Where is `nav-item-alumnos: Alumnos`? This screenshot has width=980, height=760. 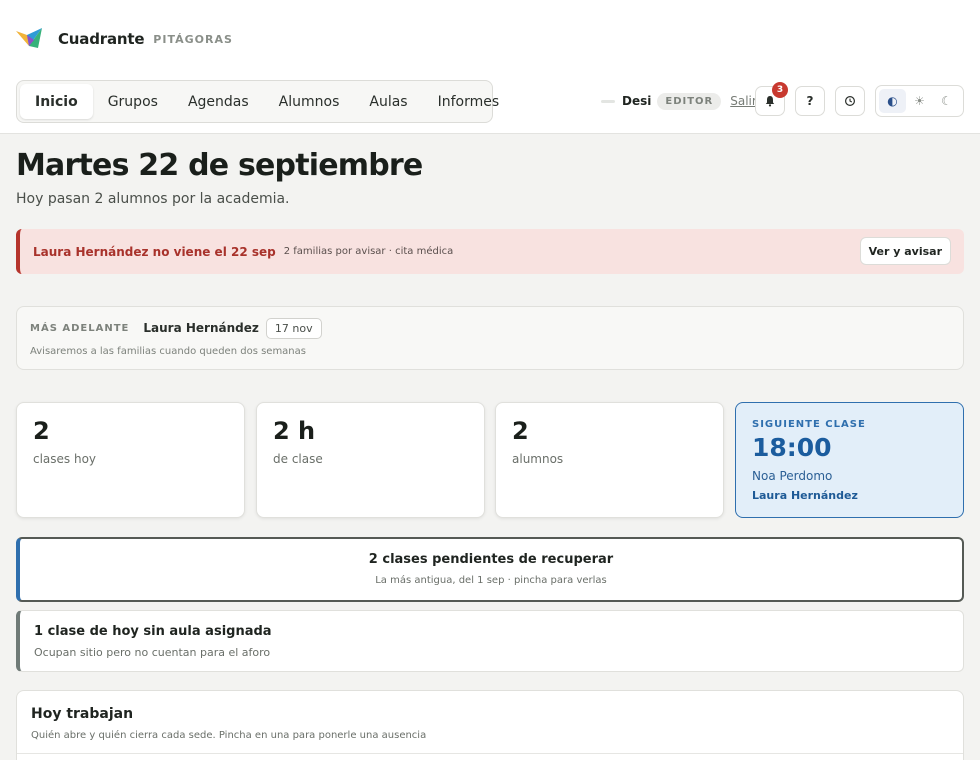
nav-item-alumnos: Alumnos is located at coordinates (309, 101).